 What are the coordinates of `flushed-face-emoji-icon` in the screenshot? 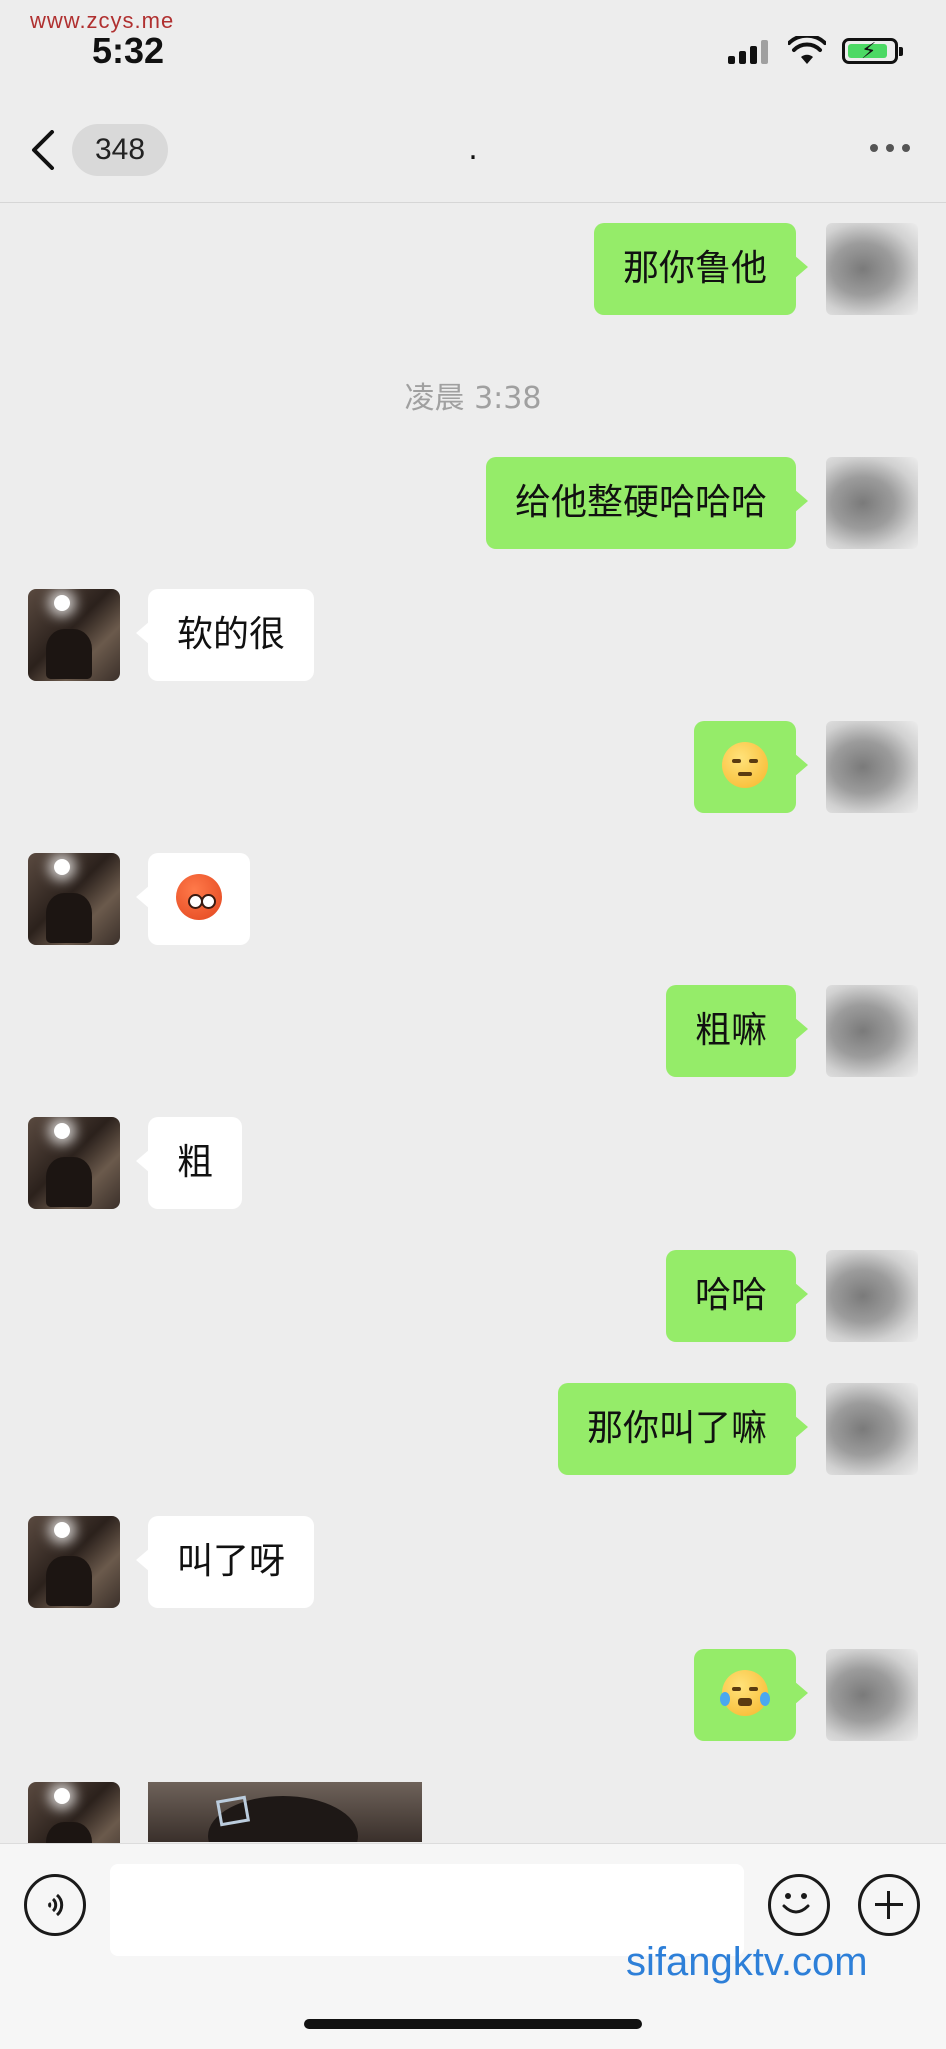 It's located at (199, 897).